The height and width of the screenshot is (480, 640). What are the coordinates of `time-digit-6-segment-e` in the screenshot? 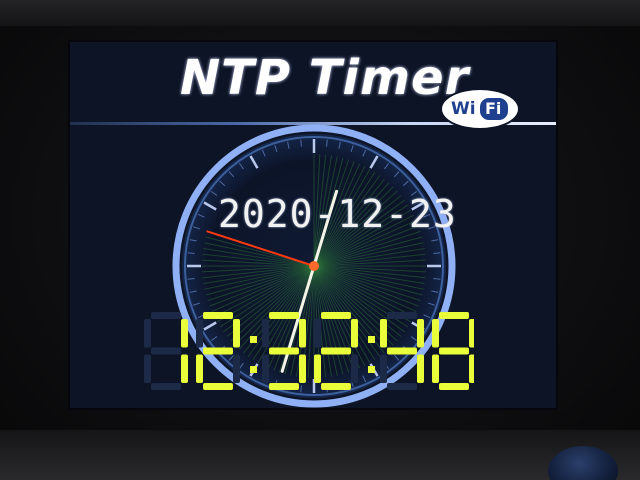 It's located at (383, 368).